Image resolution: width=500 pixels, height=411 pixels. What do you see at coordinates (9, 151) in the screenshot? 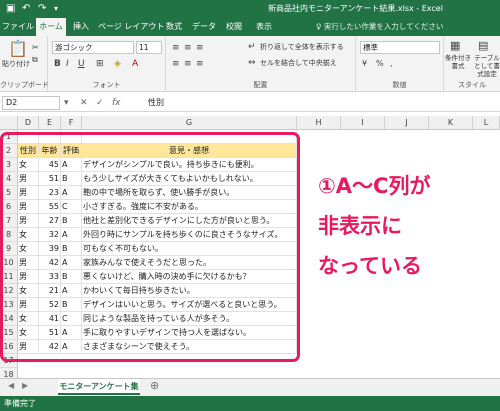
I see `row-header: 2` at bounding box center [9, 151].